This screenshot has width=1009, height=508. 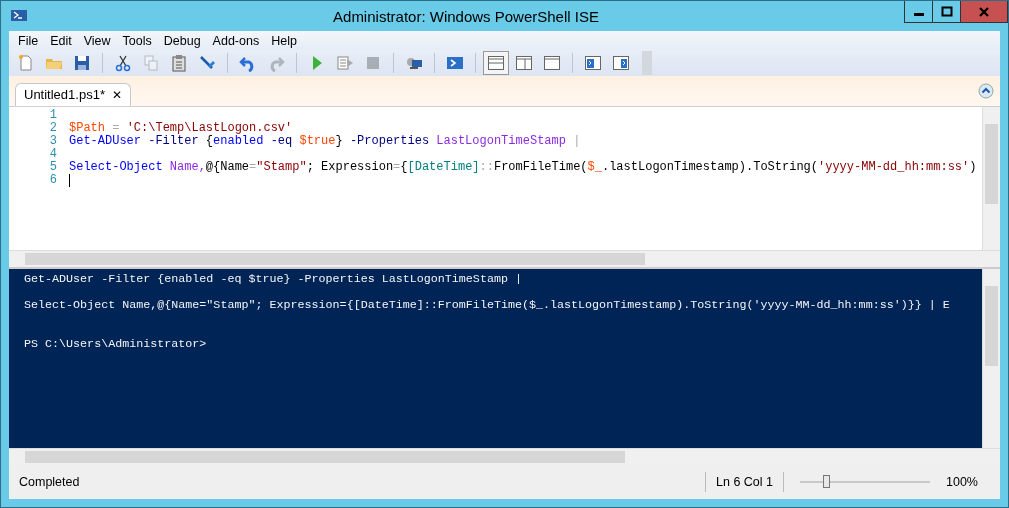 What do you see at coordinates (962, 482) in the screenshot?
I see `zoom-level: 100%` at bounding box center [962, 482].